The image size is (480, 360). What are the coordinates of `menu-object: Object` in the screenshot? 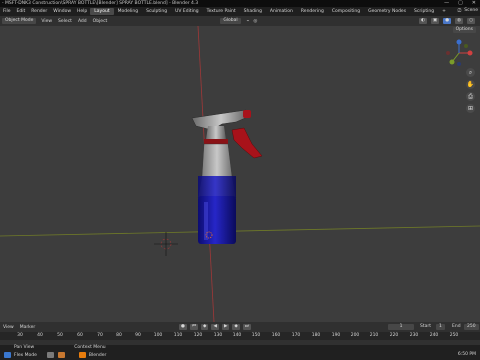 It's located at (100, 21).